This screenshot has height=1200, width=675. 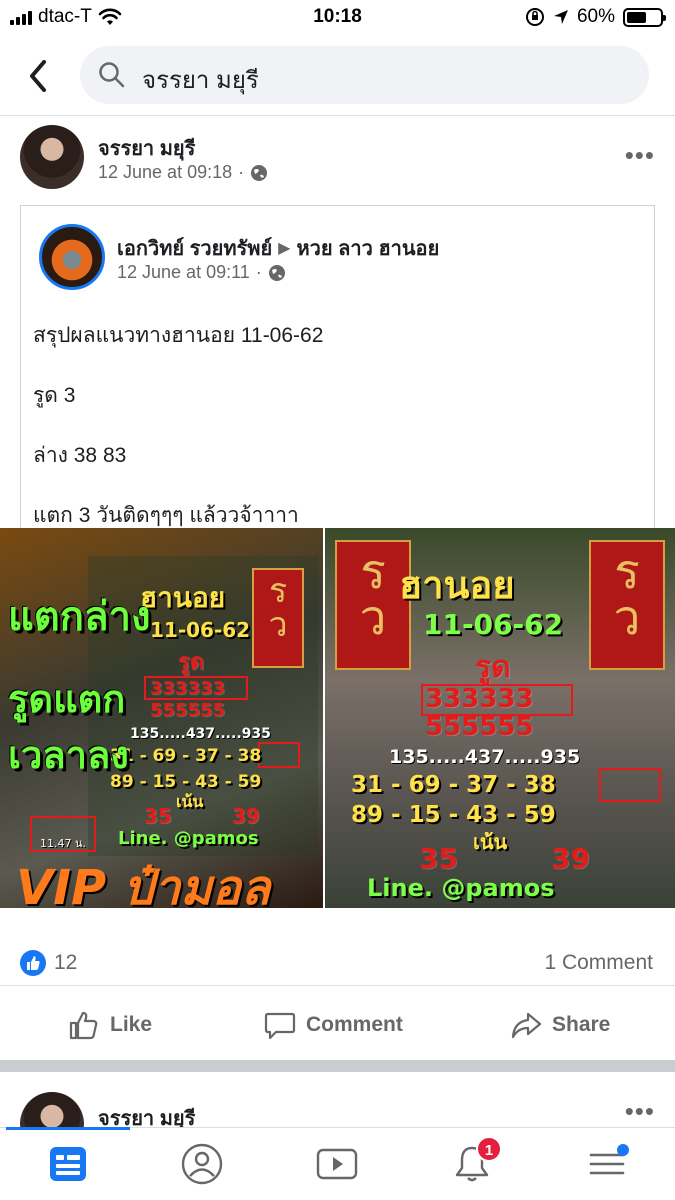 What do you see at coordinates (581, 1024) in the screenshot?
I see `share-label: Share` at bounding box center [581, 1024].